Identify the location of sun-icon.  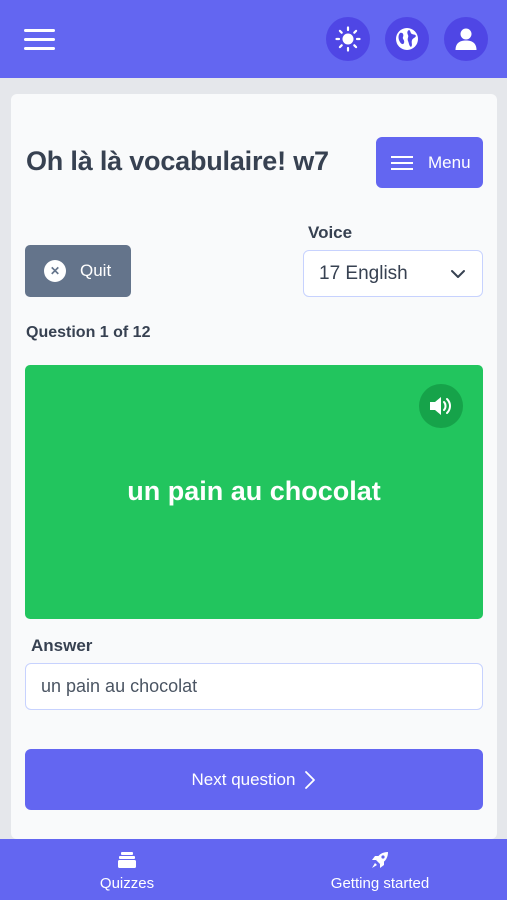
(348, 39).